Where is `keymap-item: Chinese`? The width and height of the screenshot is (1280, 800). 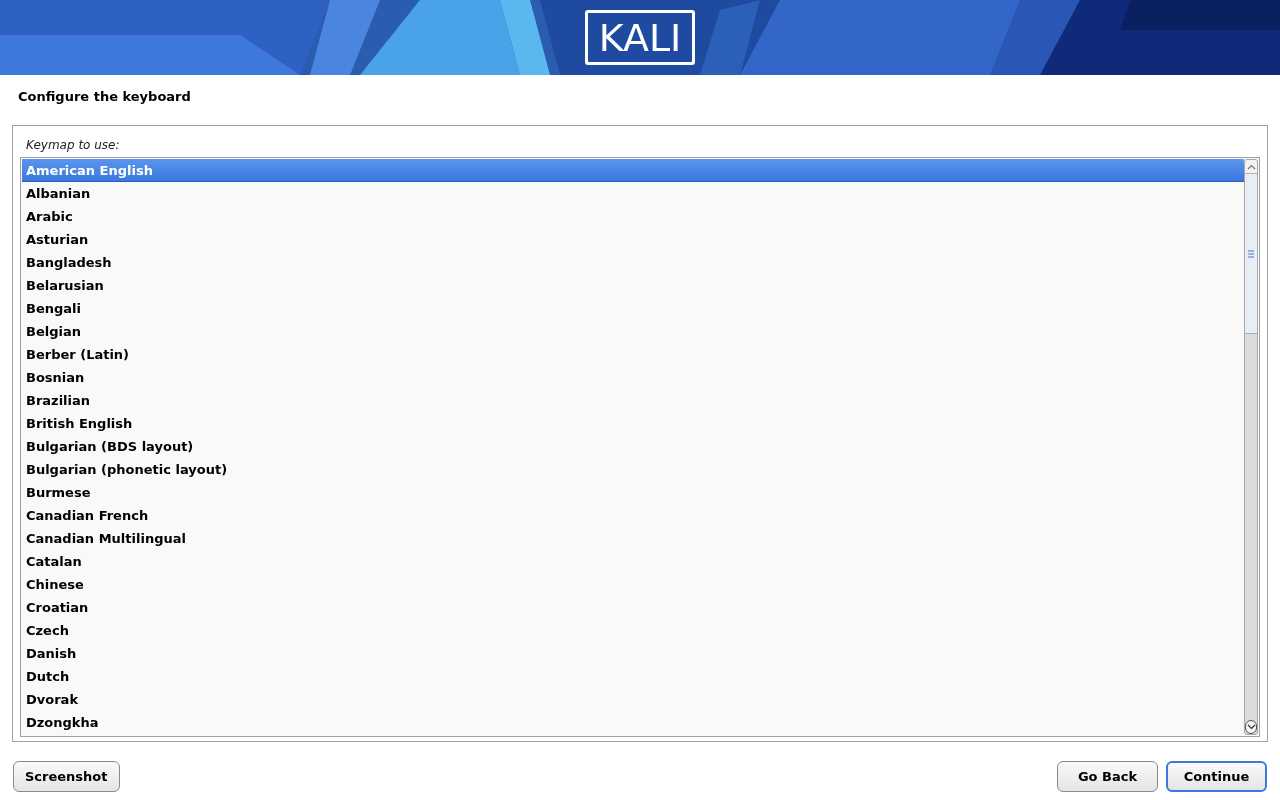 keymap-item: Chinese is located at coordinates (633, 584).